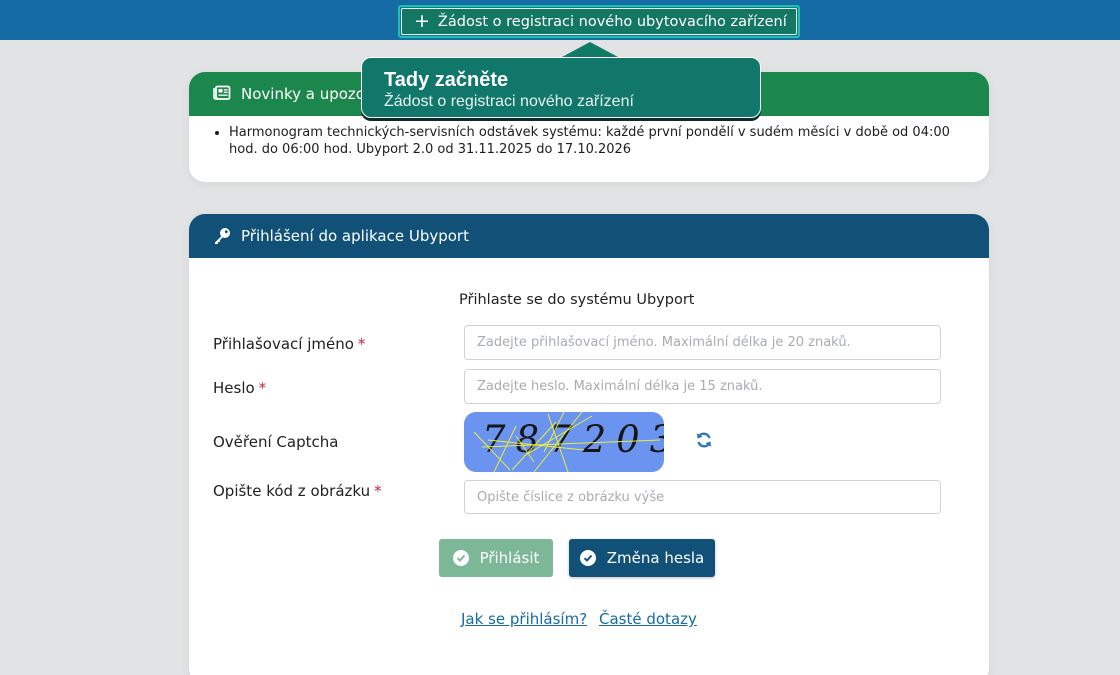 The image size is (1120, 675). What do you see at coordinates (702, 386) in the screenshot?
I see `password-input` at bounding box center [702, 386].